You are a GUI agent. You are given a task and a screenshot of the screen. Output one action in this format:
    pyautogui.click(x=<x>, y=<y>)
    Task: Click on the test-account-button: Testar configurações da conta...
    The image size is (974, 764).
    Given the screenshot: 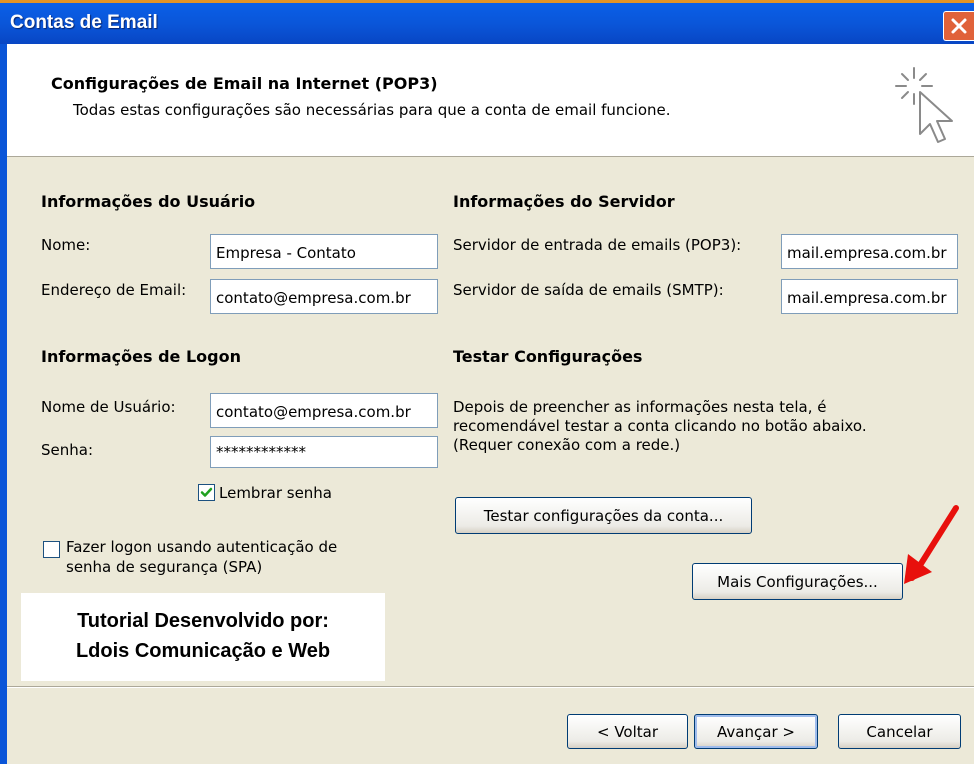 What is the action you would take?
    pyautogui.click(x=603, y=515)
    